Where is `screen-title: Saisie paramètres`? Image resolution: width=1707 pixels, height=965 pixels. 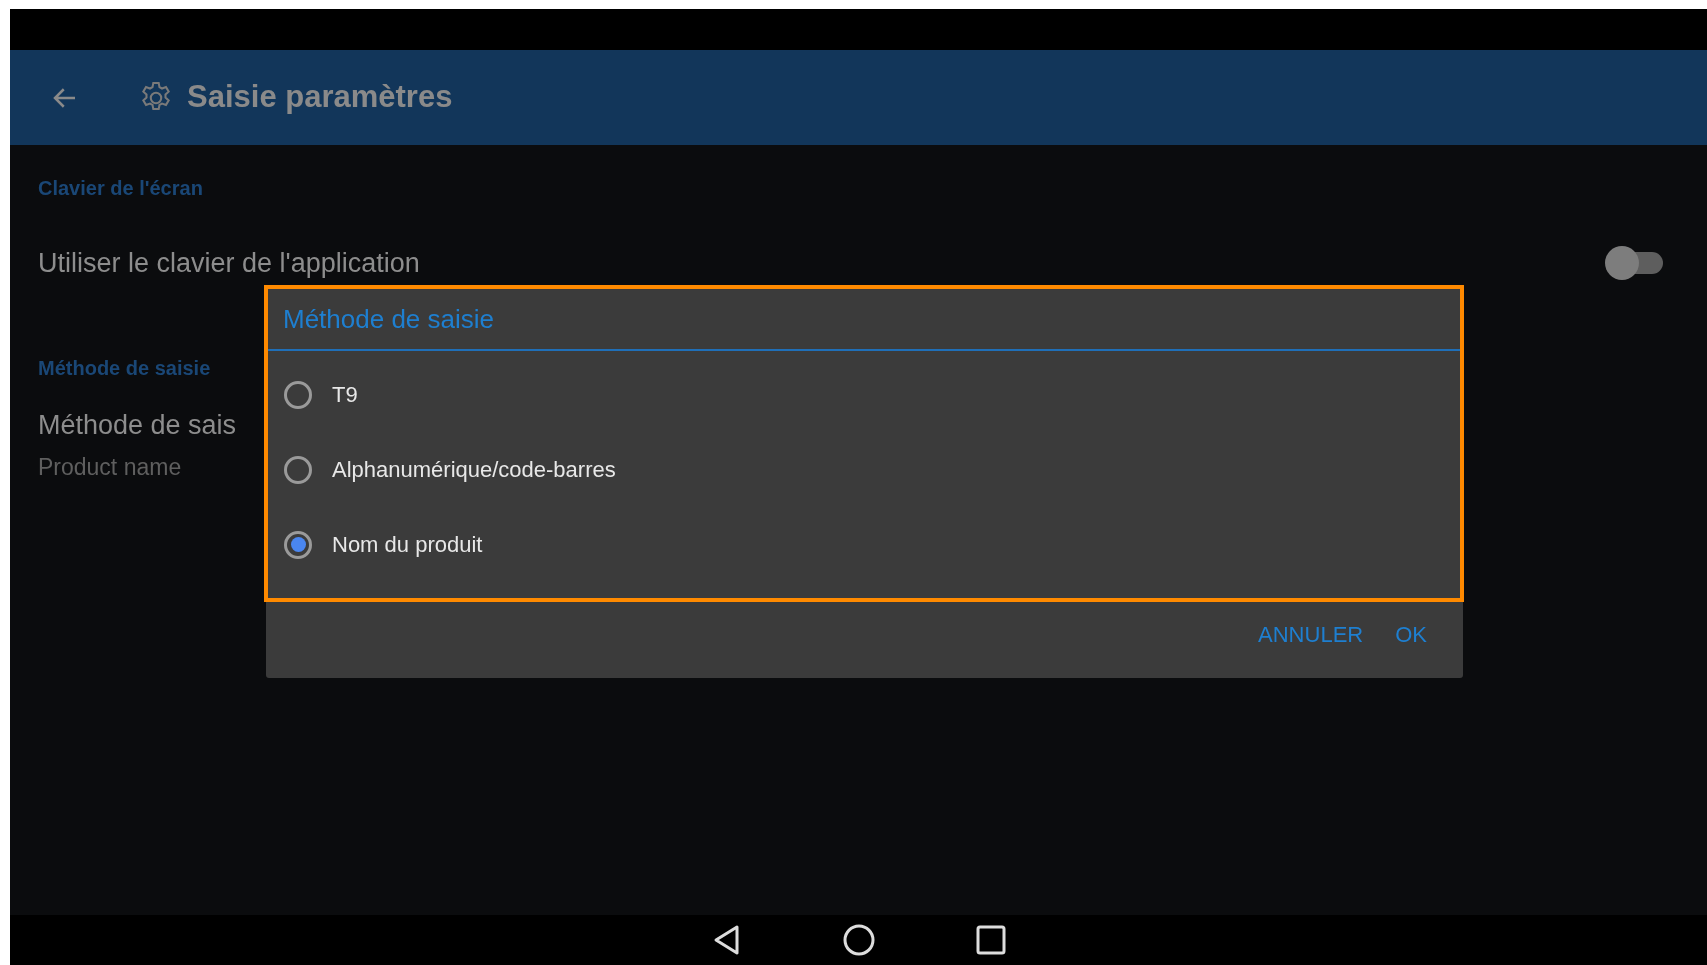 screen-title: Saisie paramètres is located at coordinates (320, 97).